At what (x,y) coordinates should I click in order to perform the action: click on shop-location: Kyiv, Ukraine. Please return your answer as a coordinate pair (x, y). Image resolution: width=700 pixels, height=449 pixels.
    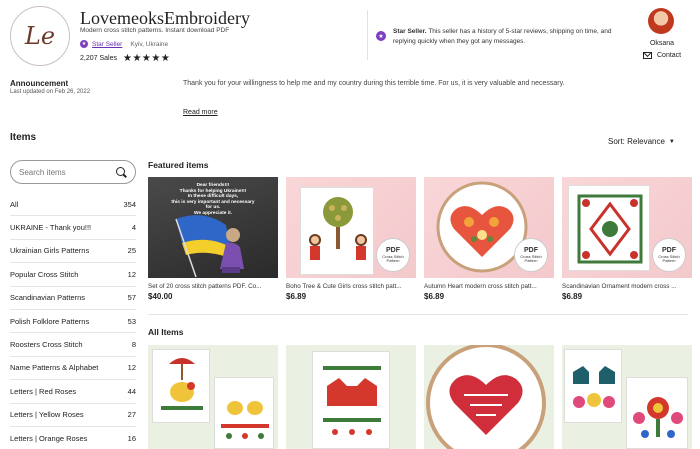
    Looking at the image, I should click on (149, 44).